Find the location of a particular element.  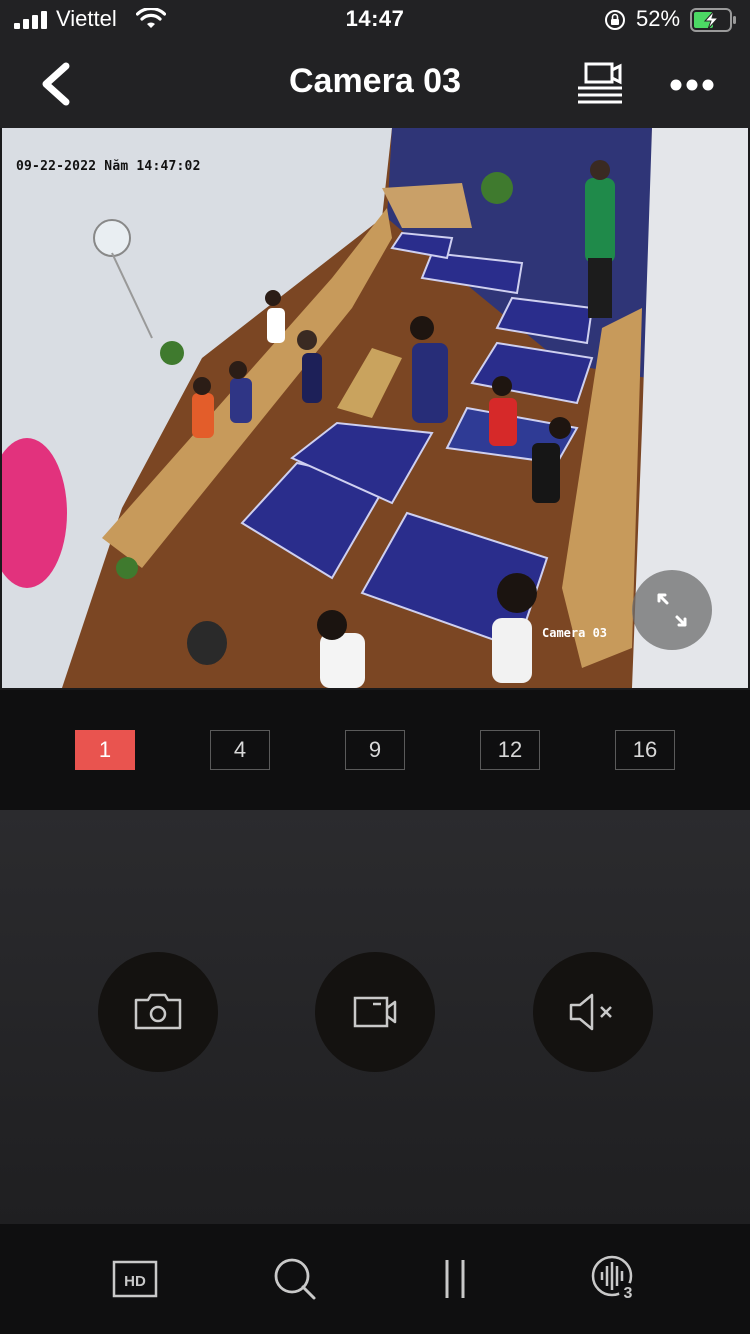

grid-option-12: 12 is located at coordinates (510, 750).